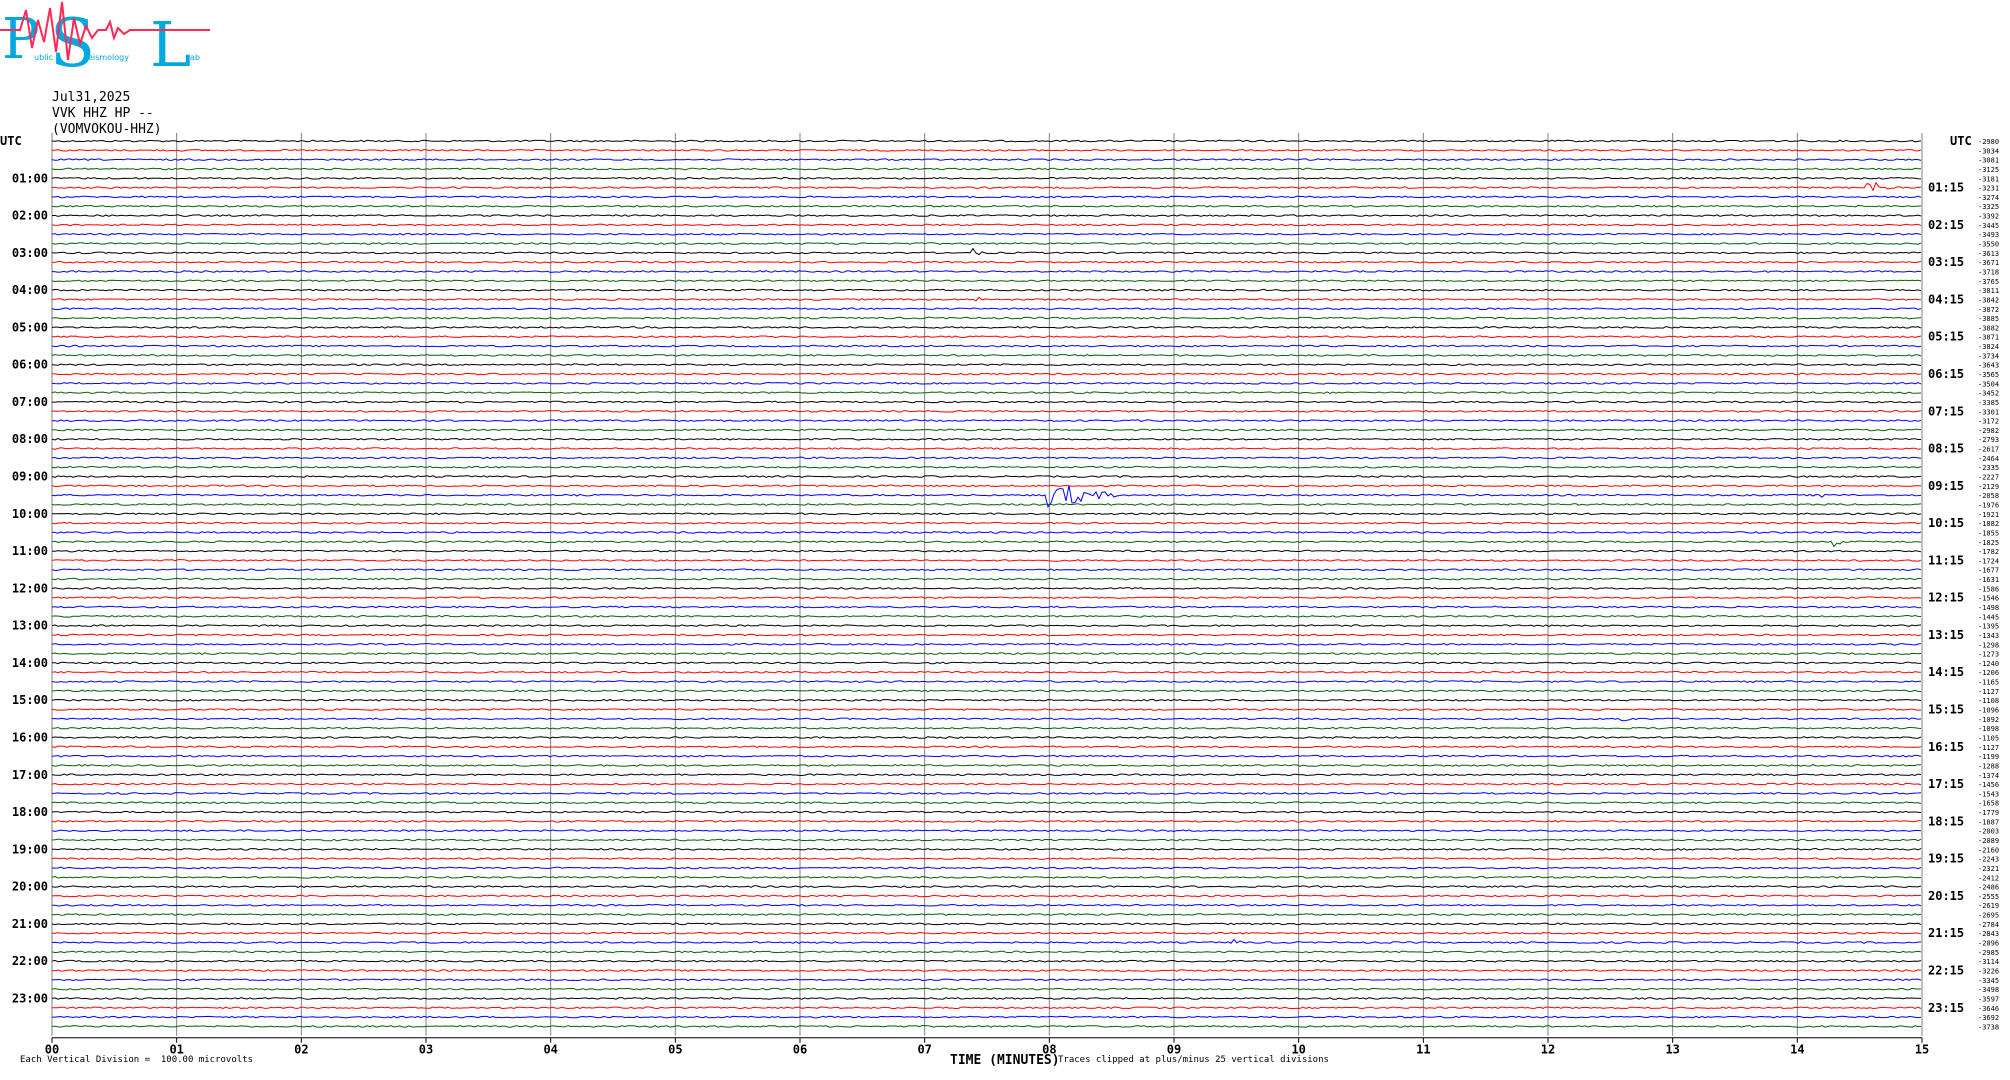  I want to click on left-time-label: 02:00, so click(30, 216).